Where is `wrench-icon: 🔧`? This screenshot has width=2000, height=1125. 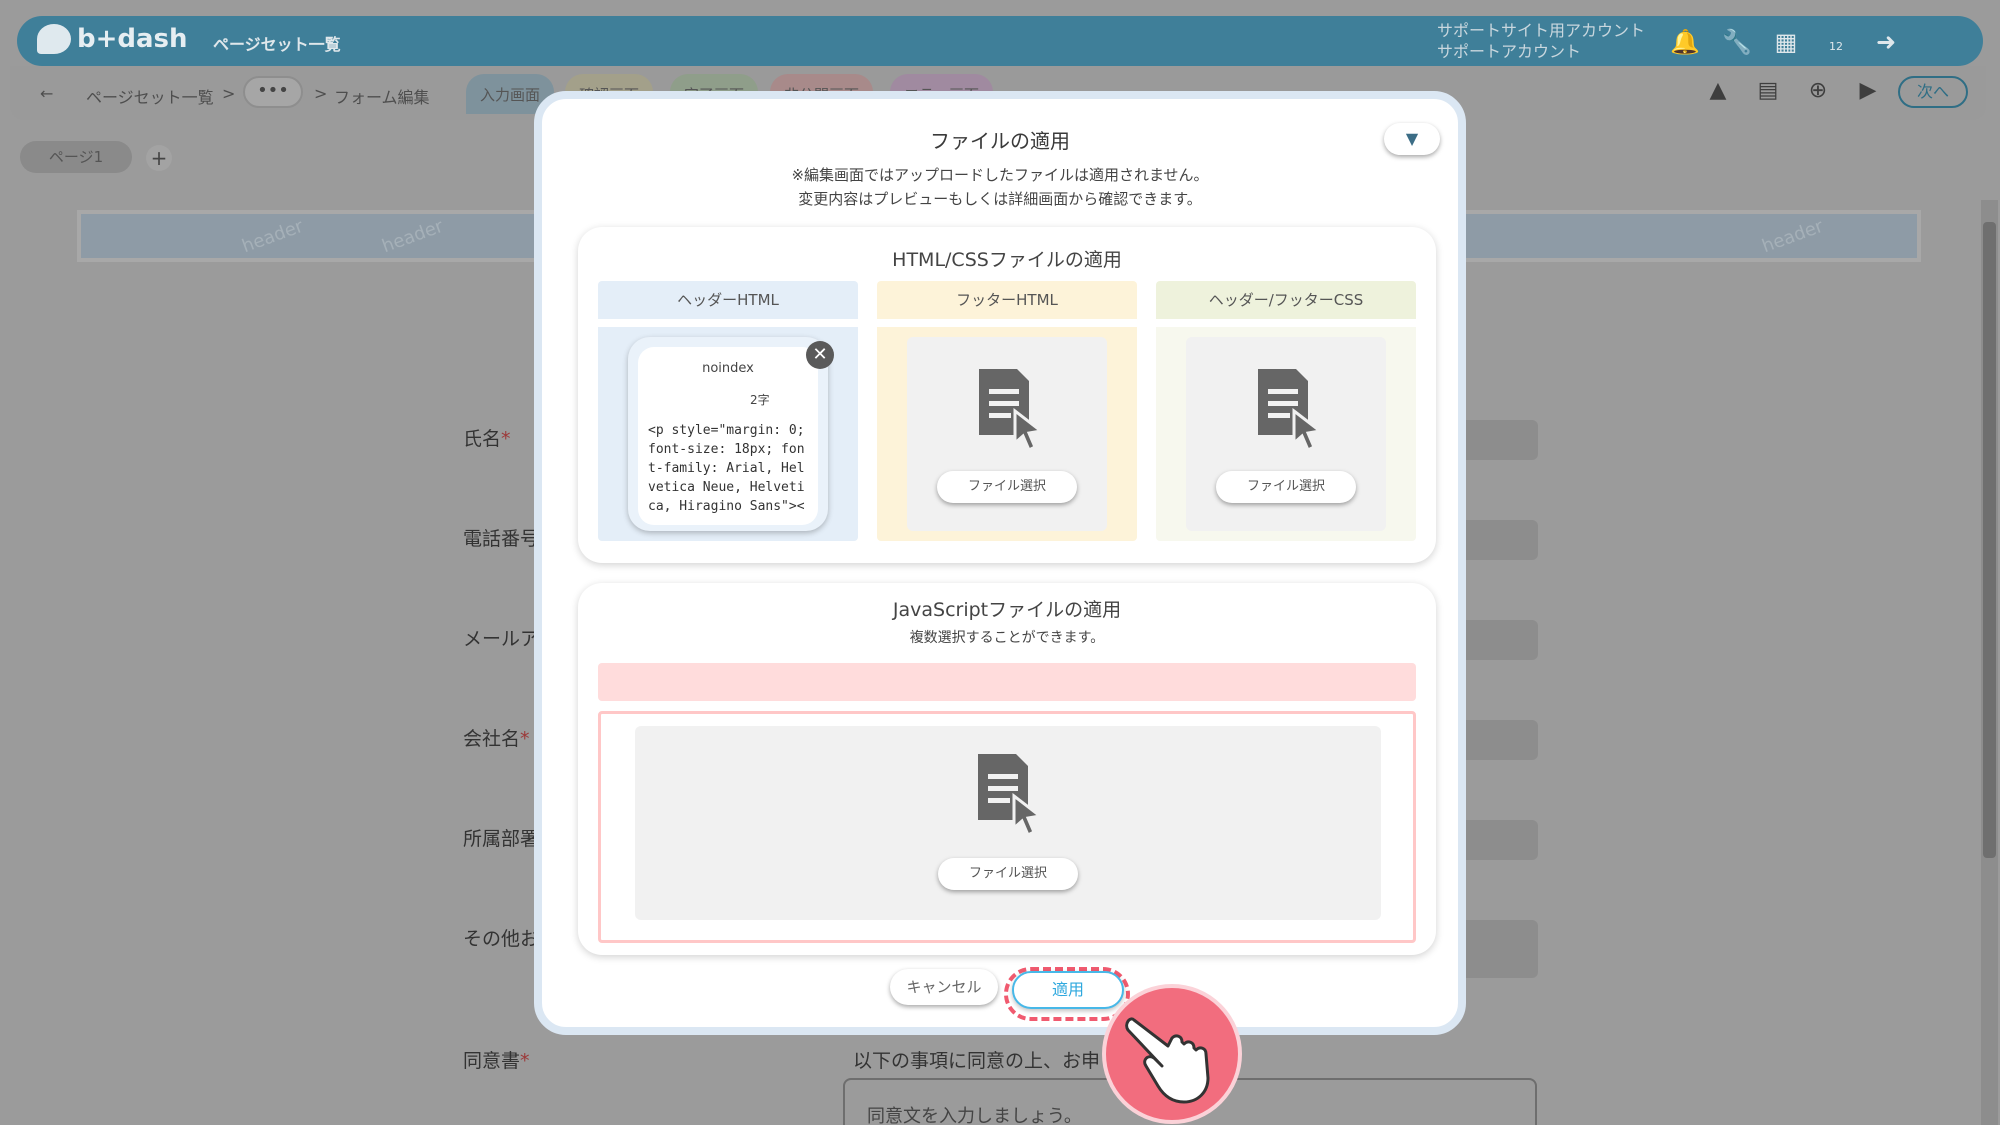
wrench-icon: 🔧 is located at coordinates (1737, 42).